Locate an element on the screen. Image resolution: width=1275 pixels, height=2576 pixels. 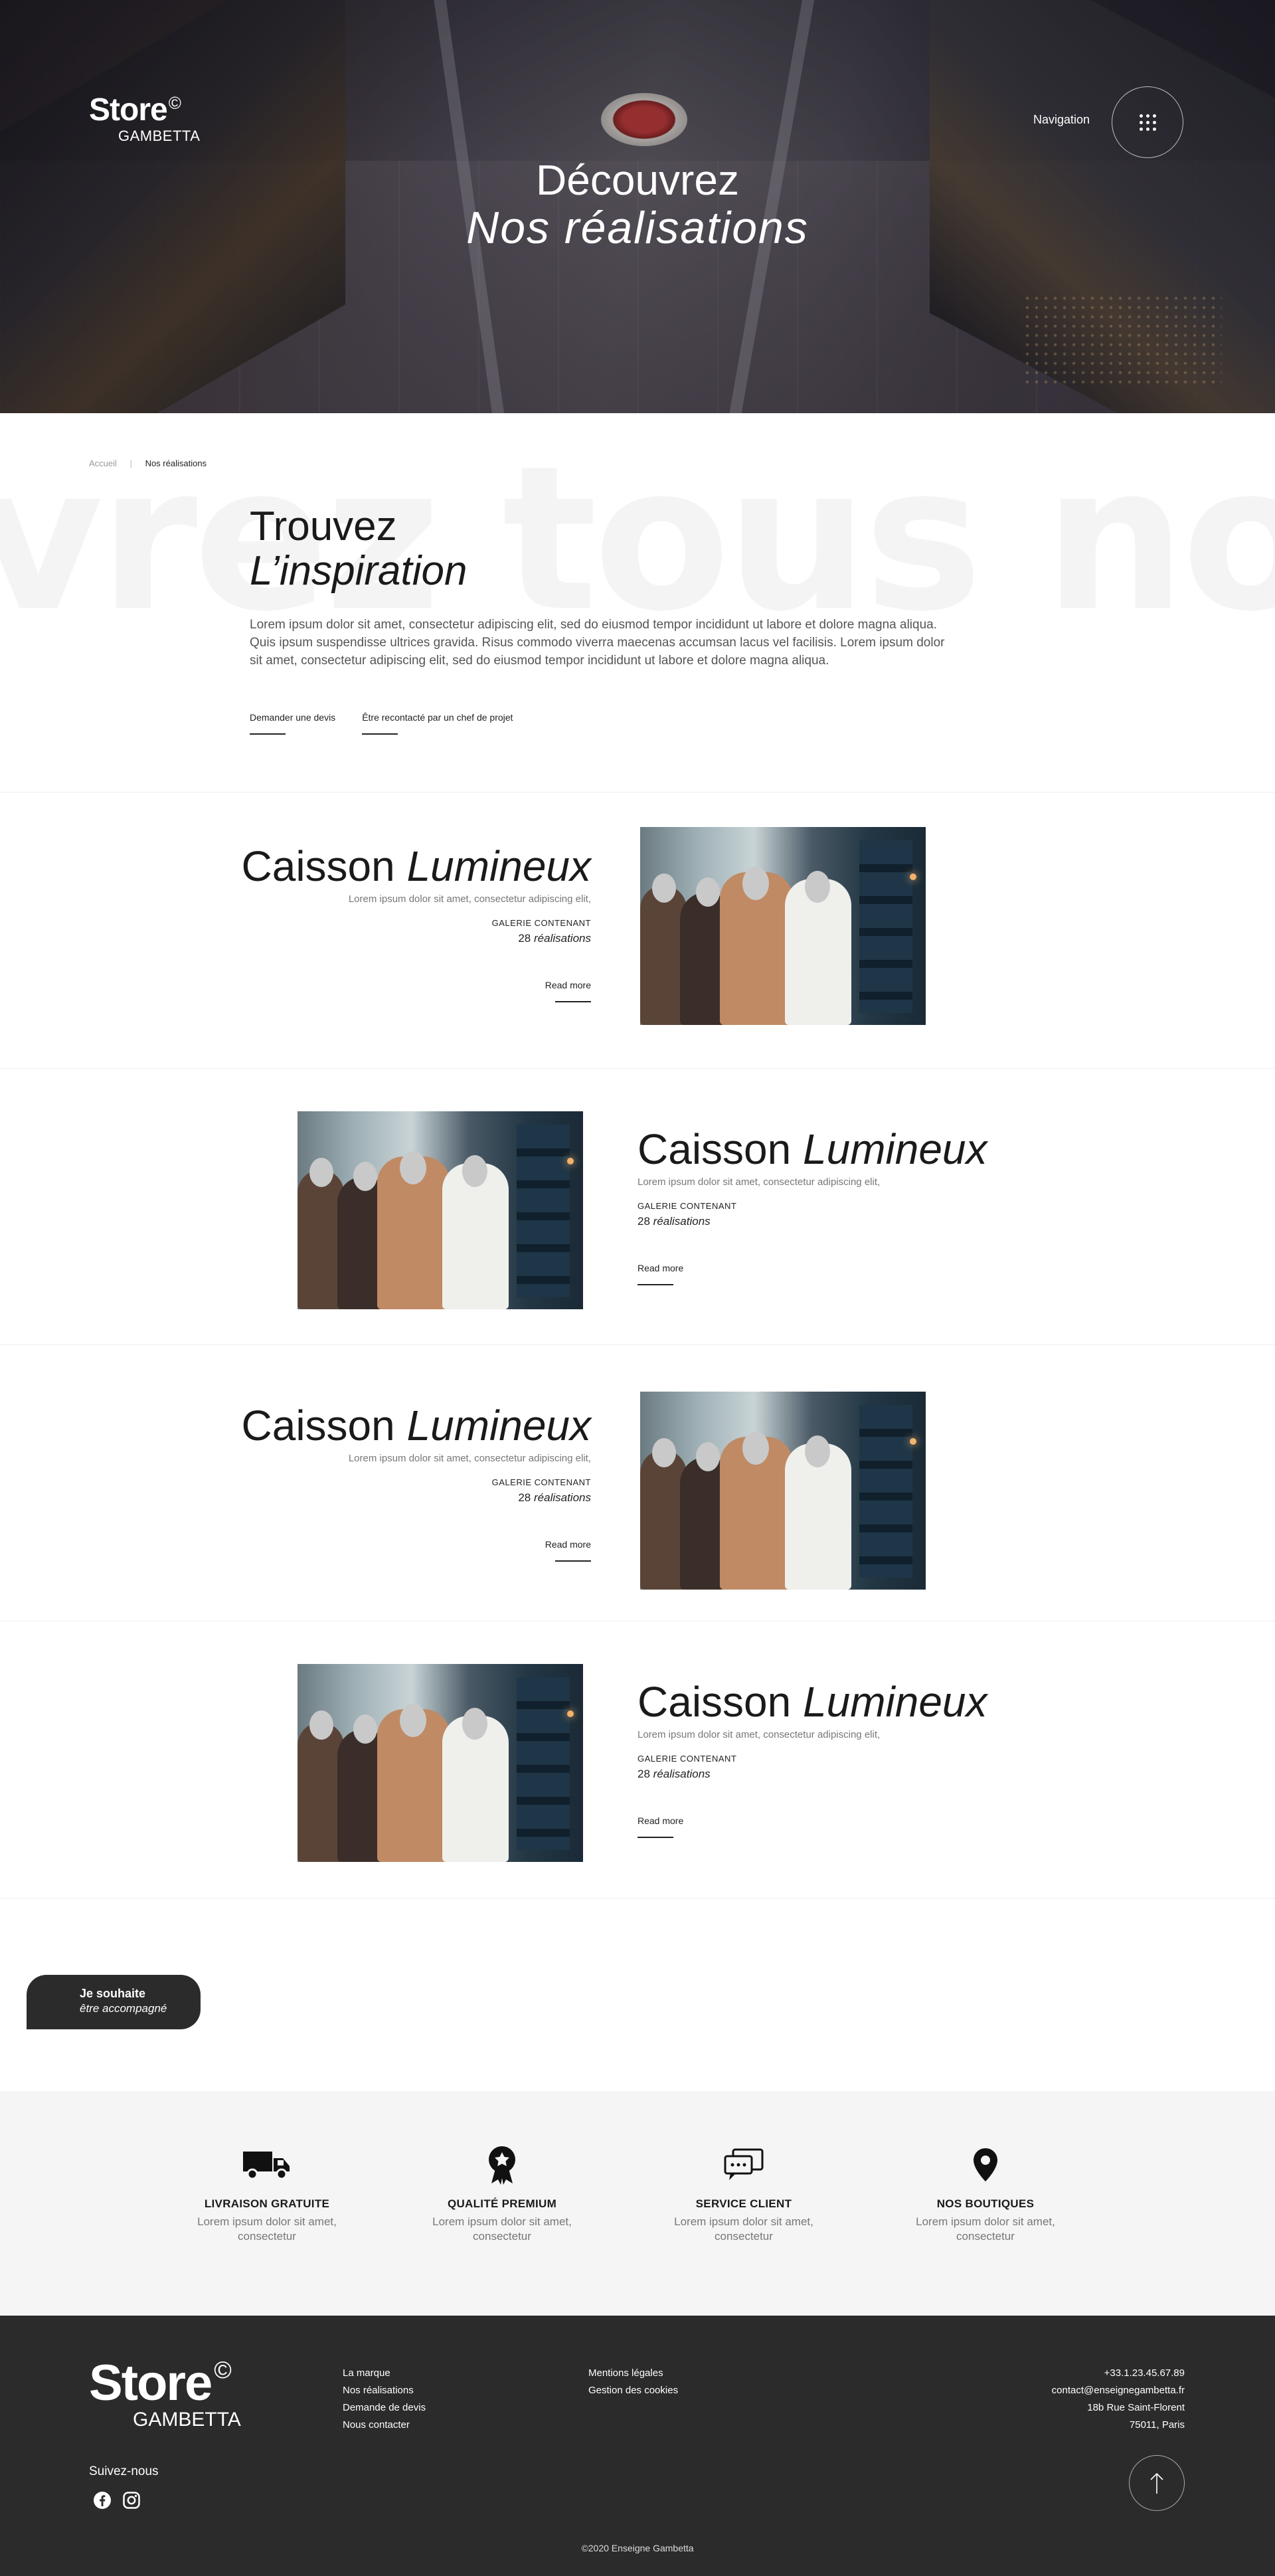
footer-logo: Store © GAMBETTA is located at coordinates (165, 2394).